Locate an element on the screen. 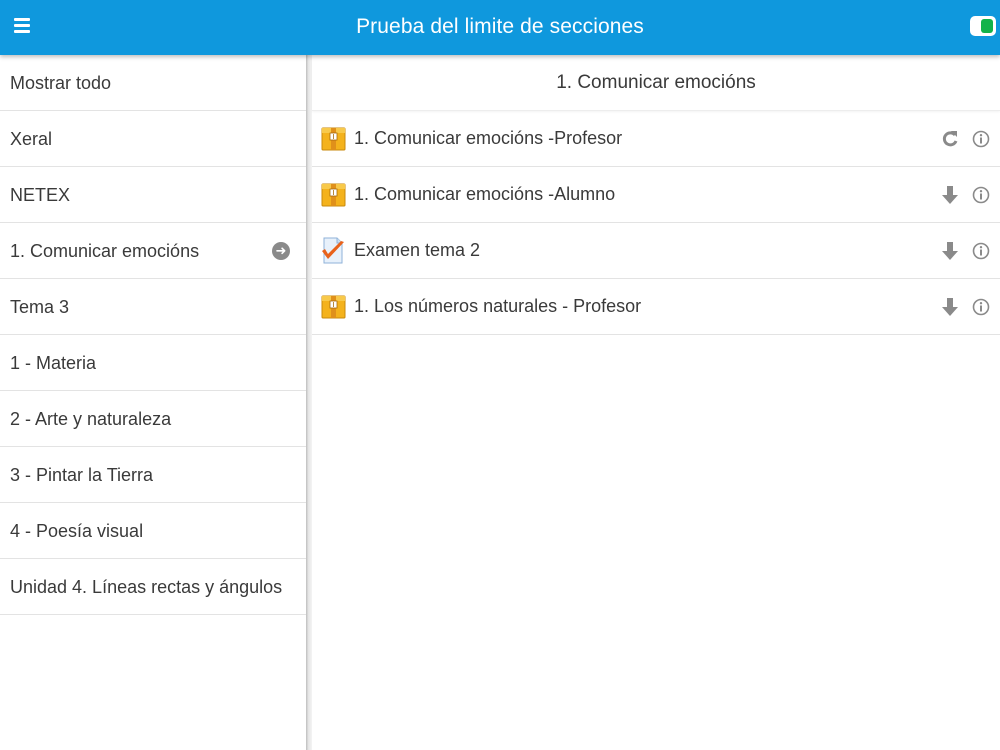 This screenshot has height=750, width=1000. sidebar-item-label: Mostrar todo is located at coordinates (61, 83).